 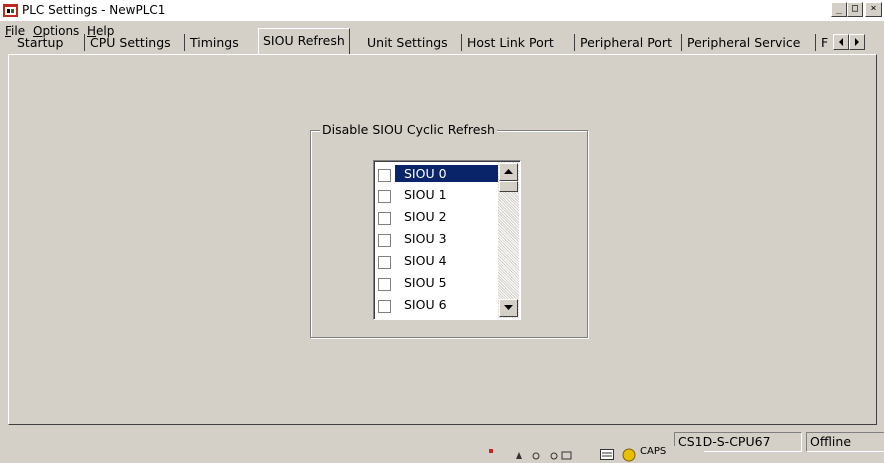 I want to click on list-item-label: SIOU 1, so click(x=425, y=194).